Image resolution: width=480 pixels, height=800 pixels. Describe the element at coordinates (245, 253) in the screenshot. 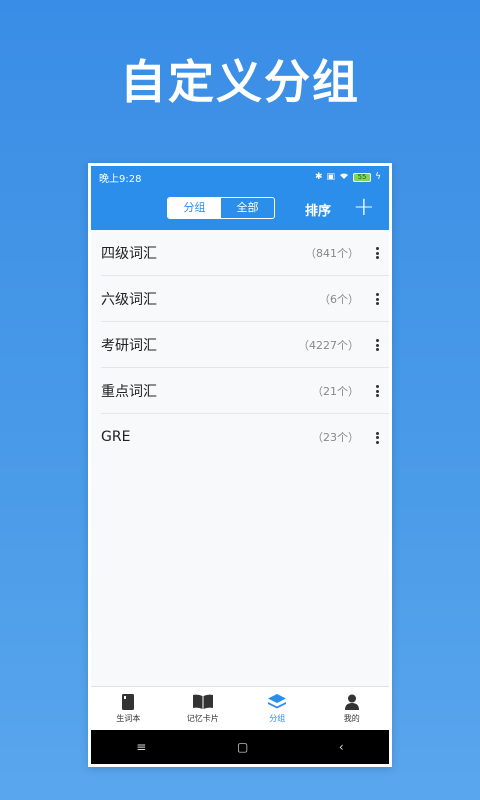

I see `list-item: 四级词汇 （841个）` at that location.